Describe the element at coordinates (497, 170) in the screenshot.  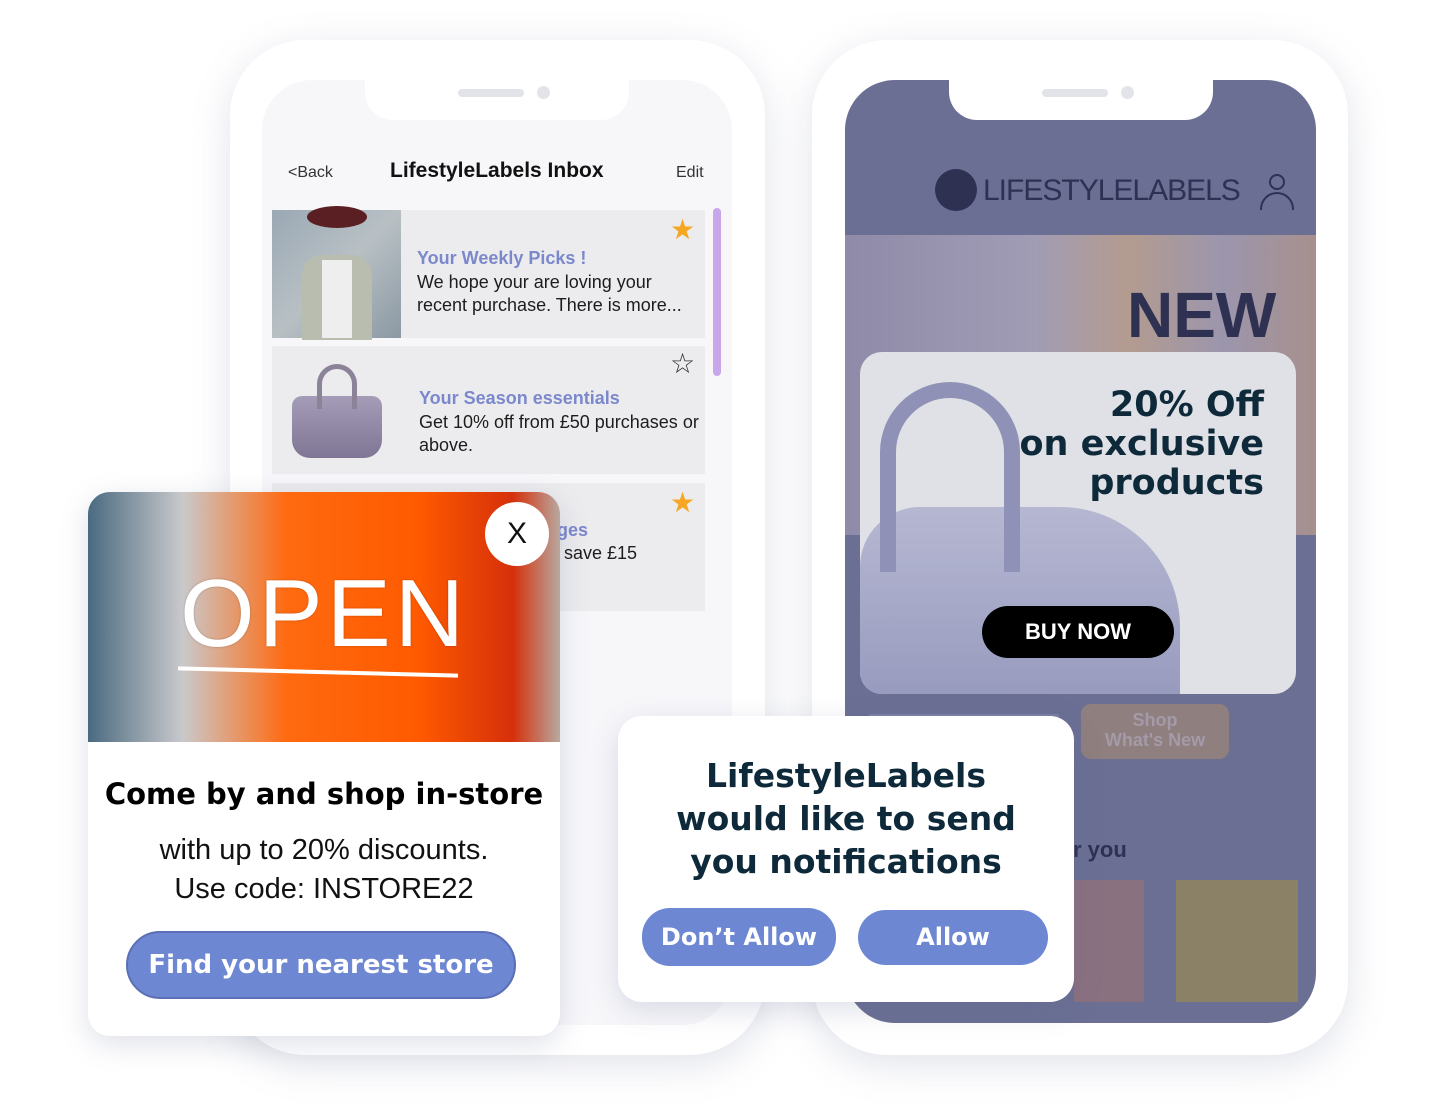
I see `page-title: LifestyleLabels Inbox` at that location.